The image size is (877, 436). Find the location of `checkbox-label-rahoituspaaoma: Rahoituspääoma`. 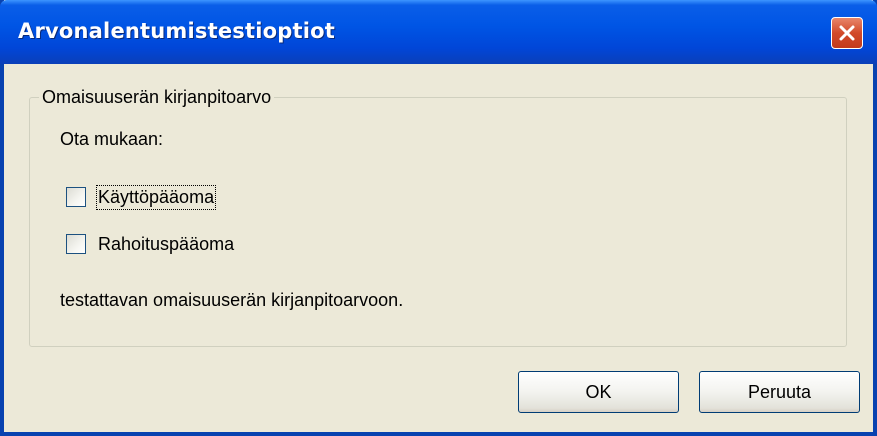

checkbox-label-rahoituspaaoma: Rahoituspääoma is located at coordinates (166, 244).